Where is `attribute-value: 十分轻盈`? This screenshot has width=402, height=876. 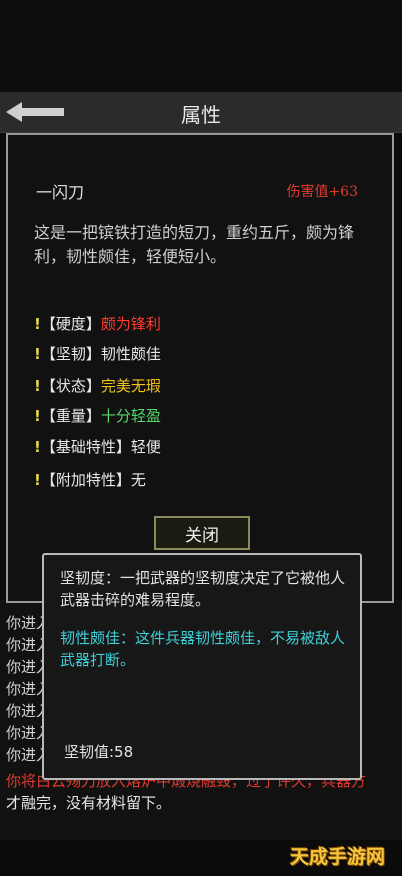
attribute-value: 十分轻盈 is located at coordinates (130, 416).